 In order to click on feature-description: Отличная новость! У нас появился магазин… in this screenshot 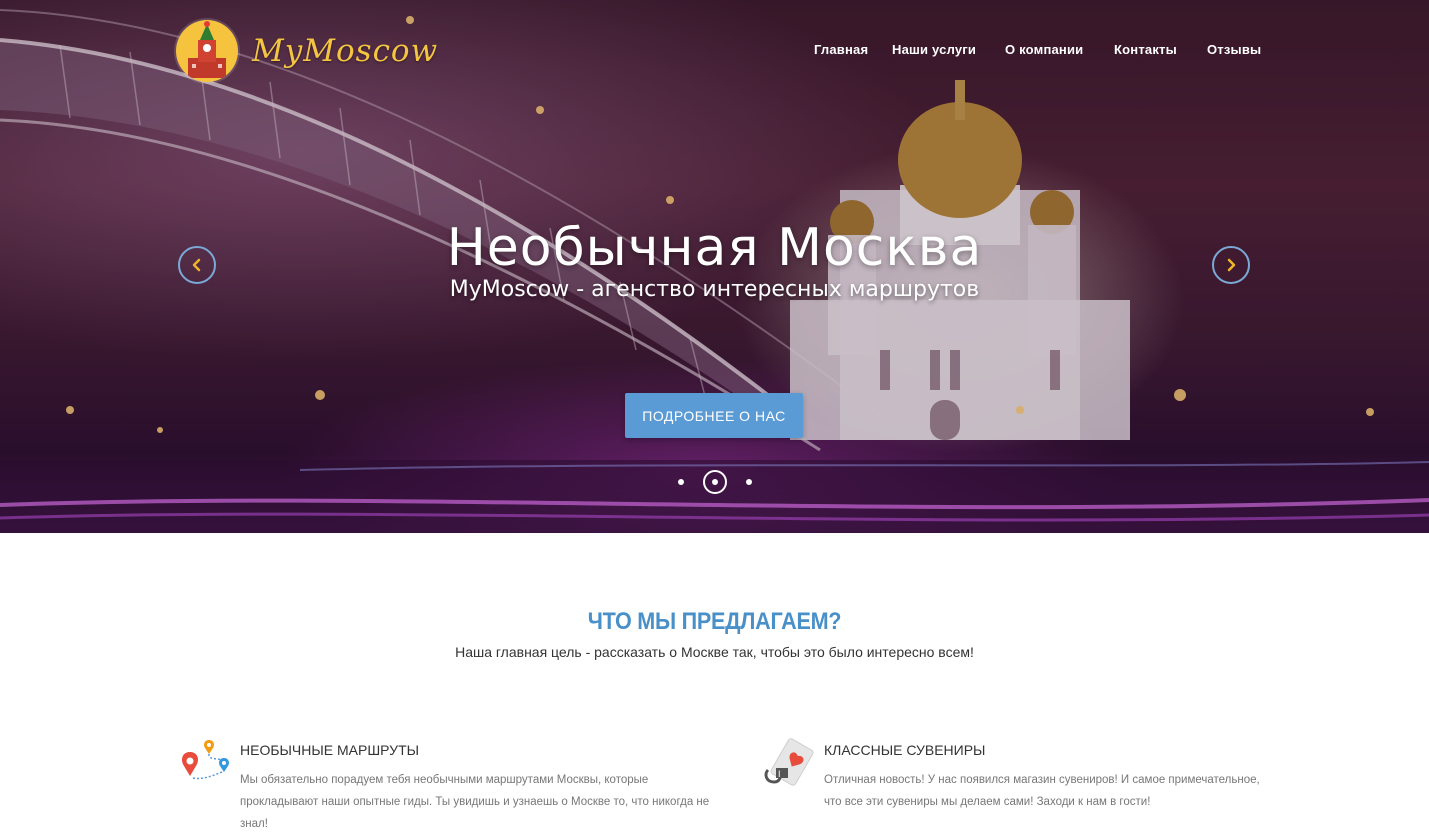, I will do `click(1042, 791)`.